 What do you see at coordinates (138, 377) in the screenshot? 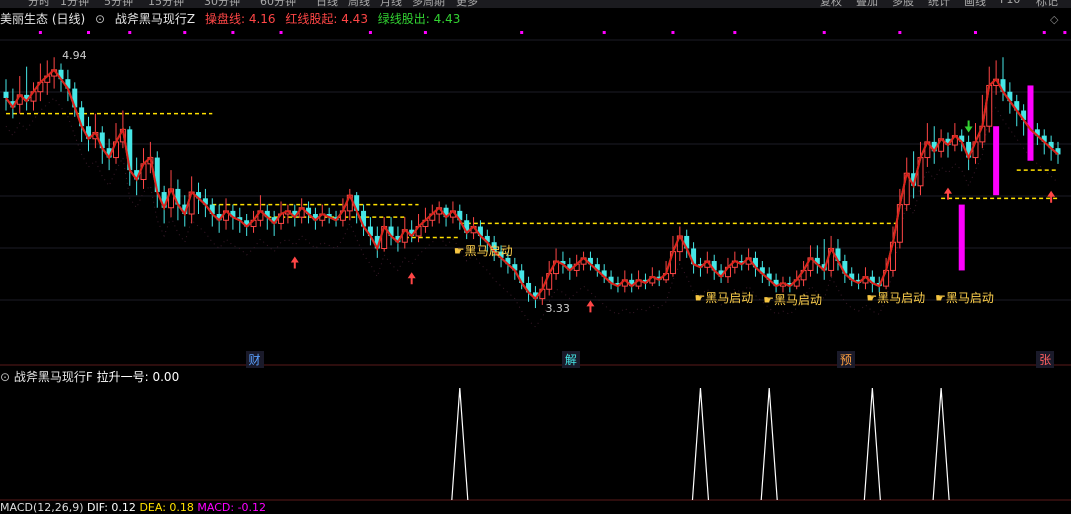
I see `sub-value: 拉升一号: 0.00` at bounding box center [138, 377].